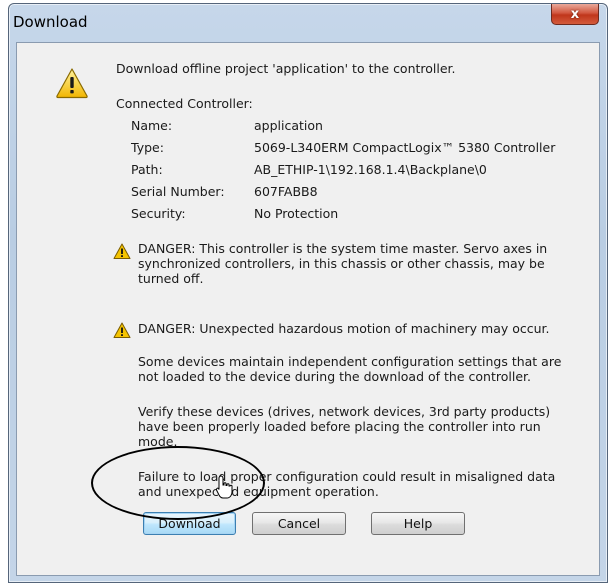 This screenshot has height=584, width=611. Describe the element at coordinates (158, 213) in the screenshot. I see `field-label-security: Security:` at that location.